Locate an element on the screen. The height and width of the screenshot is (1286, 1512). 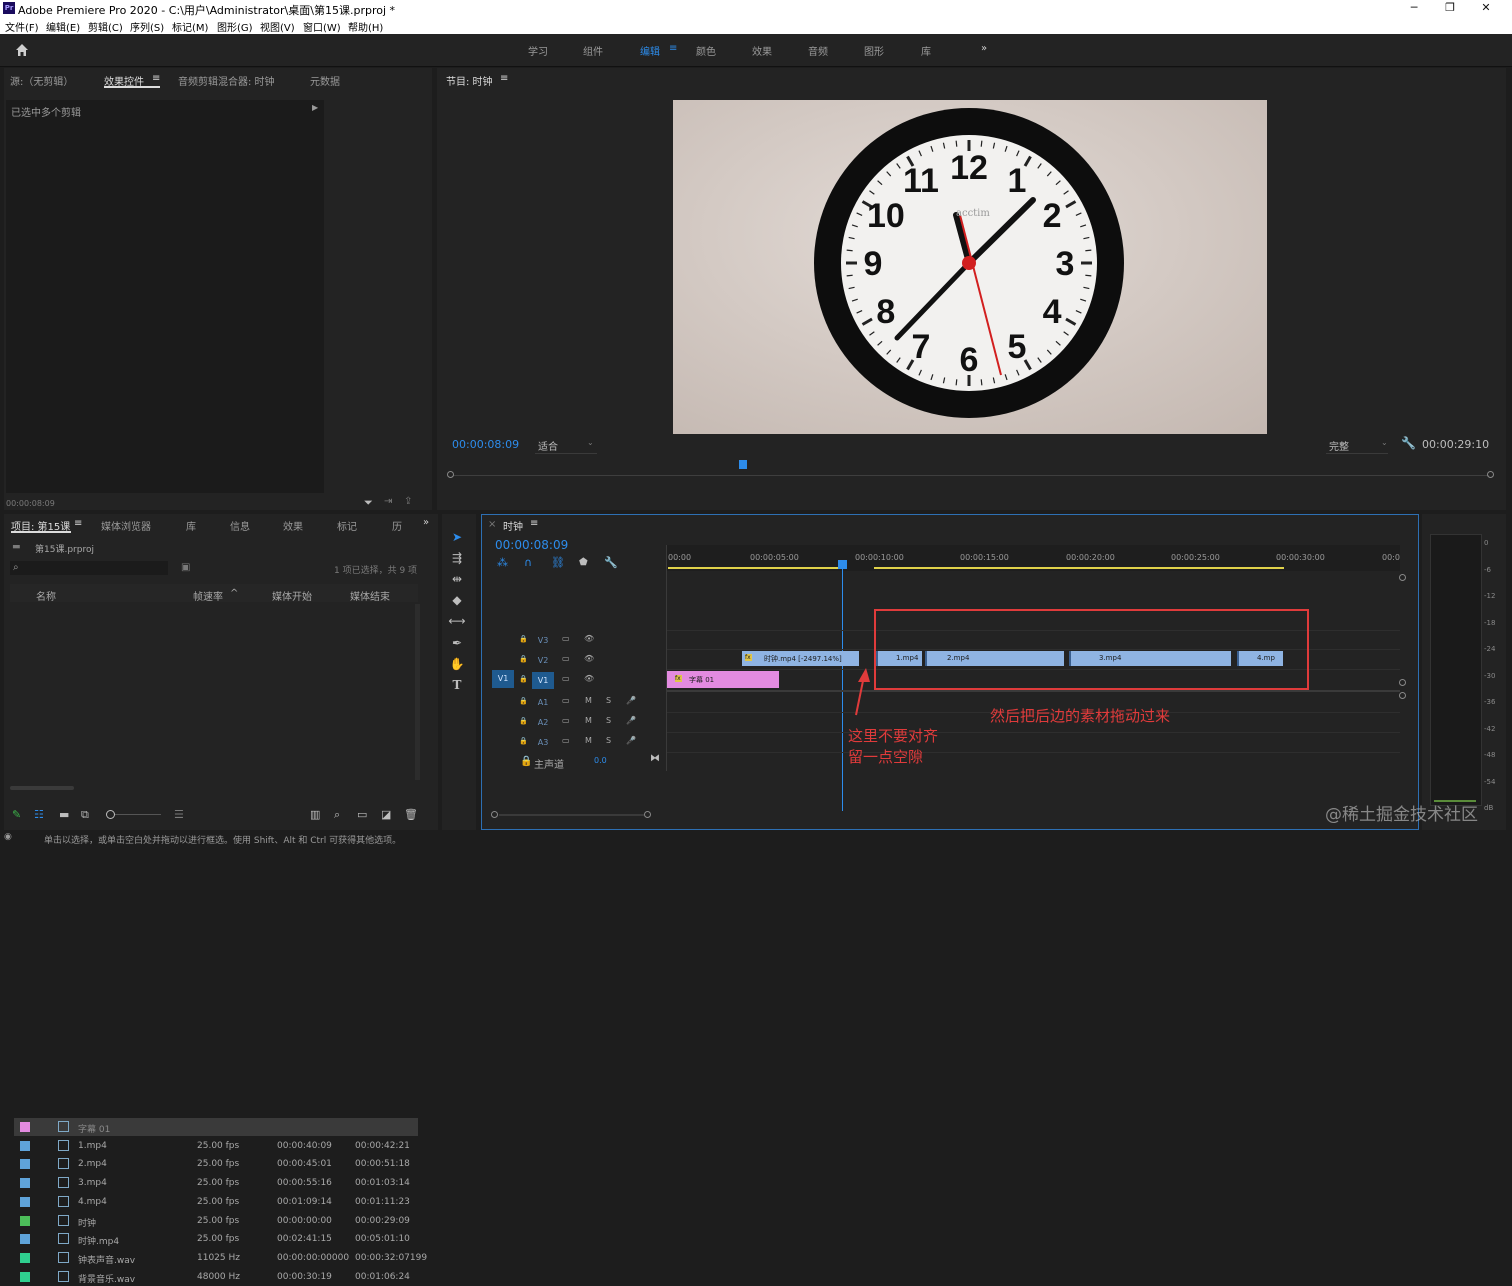
project-row: 时钟 25.00 fps 00:00:00:00 00:00:29:09 is located at coordinates (216, 1221).